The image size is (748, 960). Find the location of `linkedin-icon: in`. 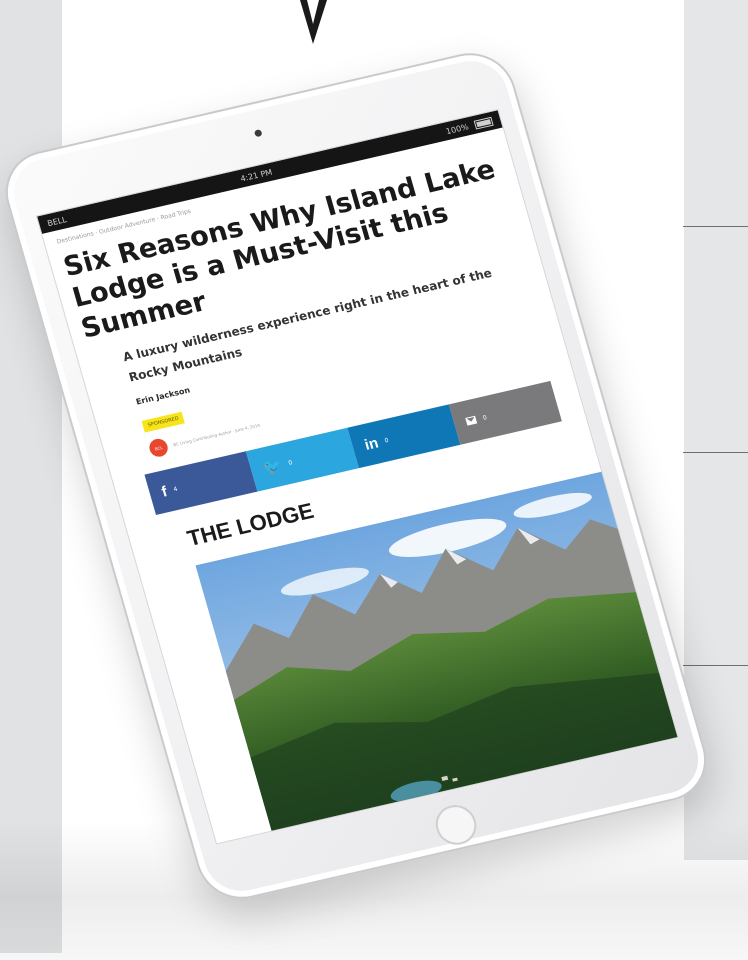

linkedin-icon: in is located at coordinates (371, 444).